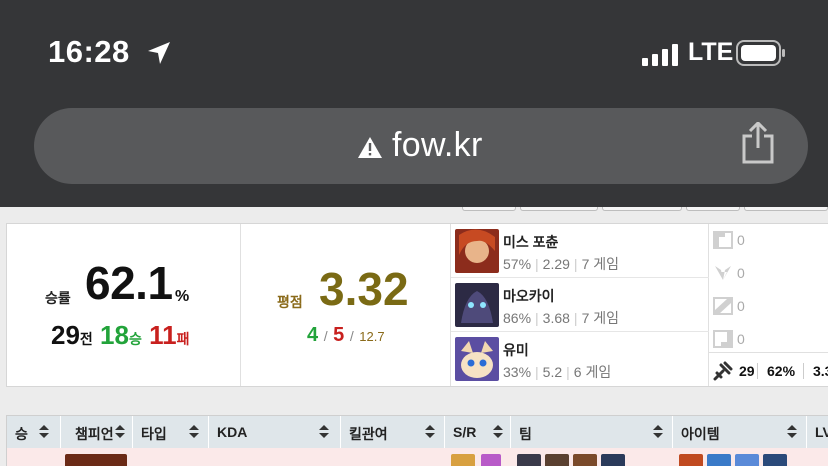  Describe the element at coordinates (592, 432) in the screenshot. I see `column-header-team: 팀` at that location.